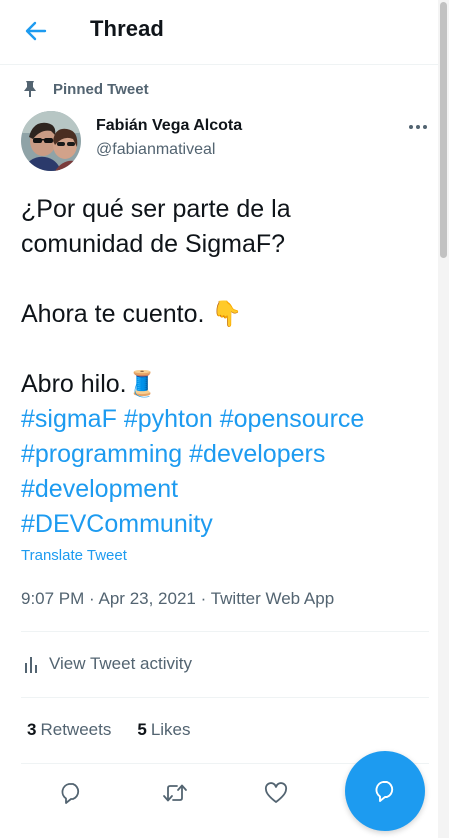 The width and height of the screenshot is (449, 838). I want to click on reply-icon, so click(70, 793).